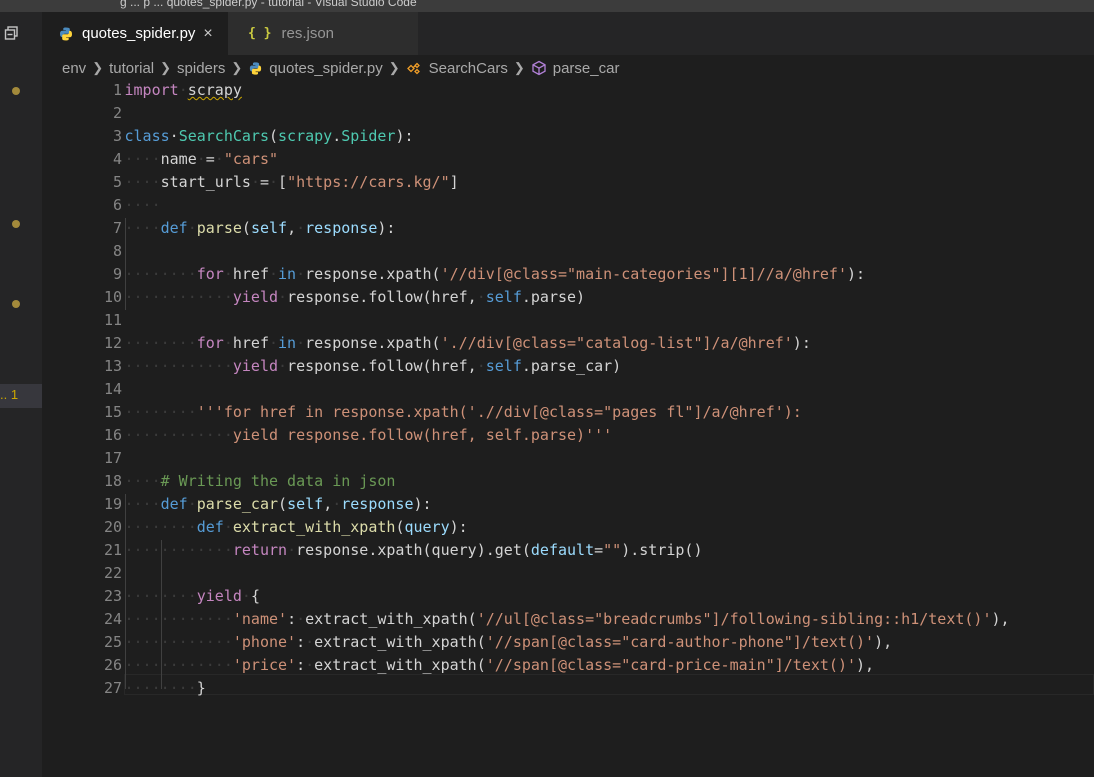  Describe the element at coordinates (568, 481) in the screenshot. I see `code-line: 18 ····# Writing the data in json` at that location.